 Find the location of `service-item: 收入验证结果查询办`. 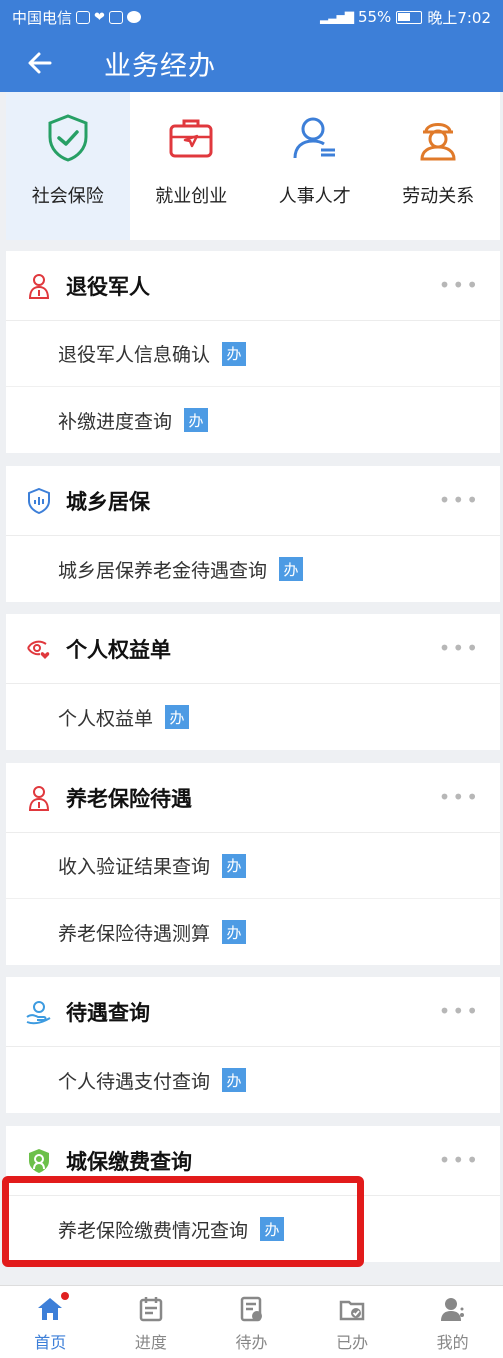

service-item: 收入验证结果查询办 is located at coordinates (253, 866).